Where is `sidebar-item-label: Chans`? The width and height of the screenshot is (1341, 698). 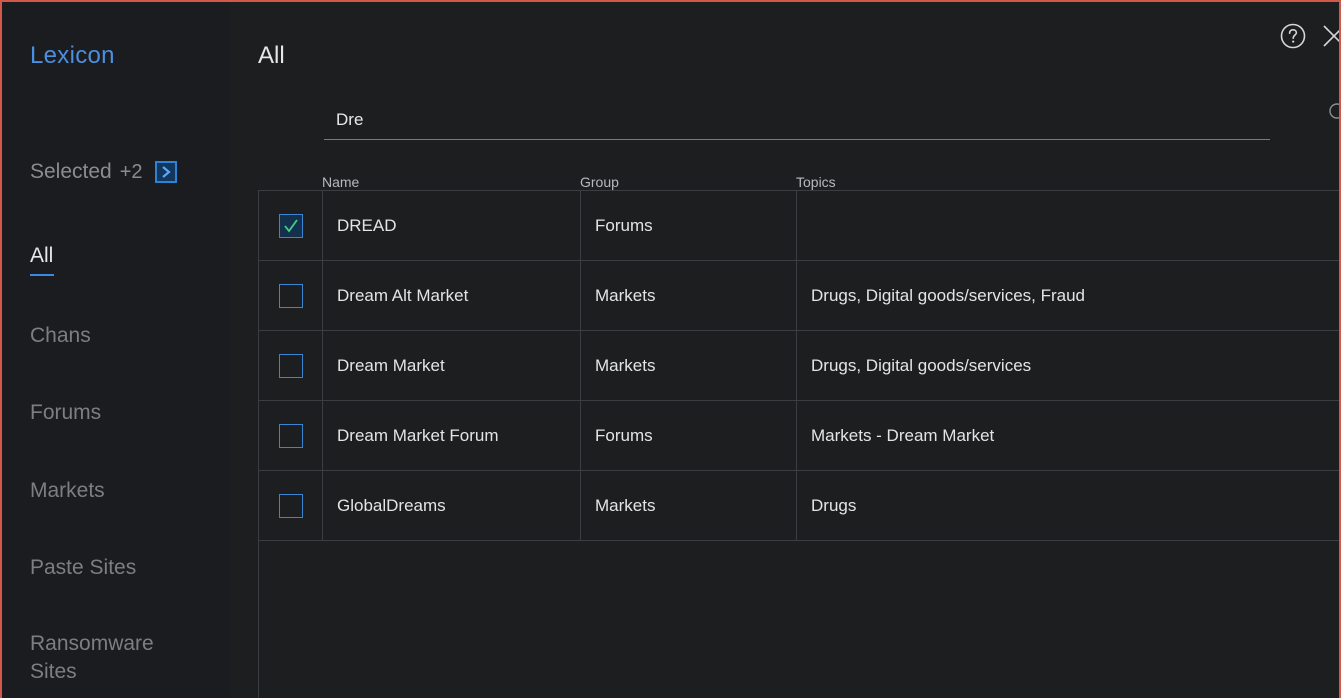 sidebar-item-label: Chans is located at coordinates (60, 335).